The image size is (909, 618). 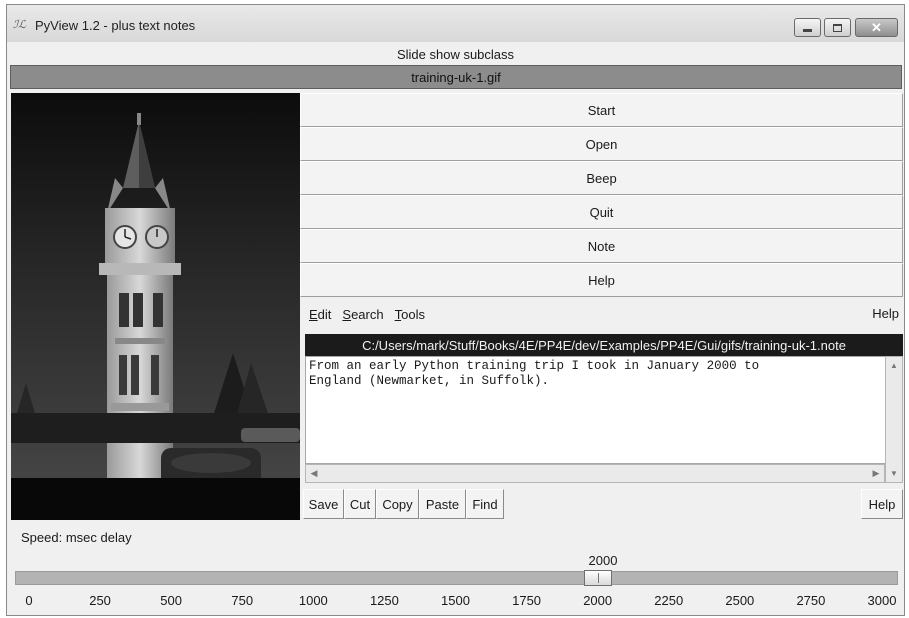 What do you see at coordinates (597, 578) in the screenshot?
I see `speed-slider-thumb` at bounding box center [597, 578].